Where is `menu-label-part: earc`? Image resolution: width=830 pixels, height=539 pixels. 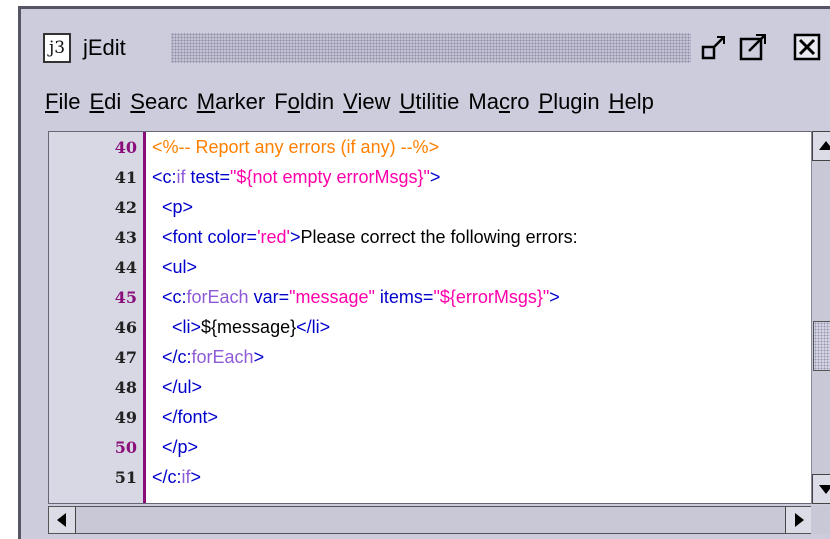 menu-label-part: earc is located at coordinates (166, 101).